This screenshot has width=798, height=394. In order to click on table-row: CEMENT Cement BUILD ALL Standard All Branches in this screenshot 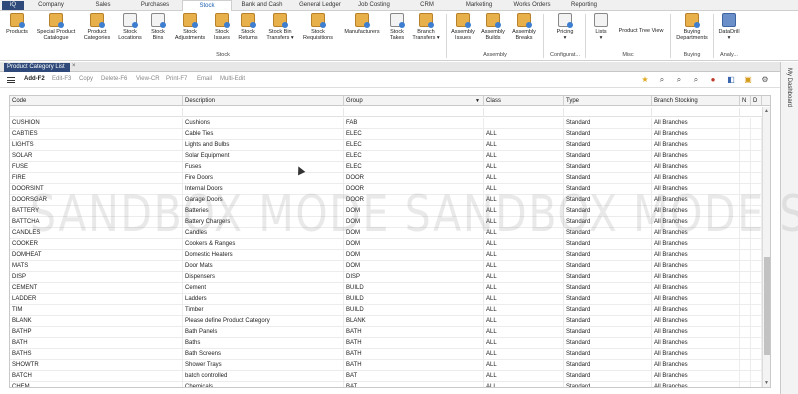, I will do `click(386, 288)`.